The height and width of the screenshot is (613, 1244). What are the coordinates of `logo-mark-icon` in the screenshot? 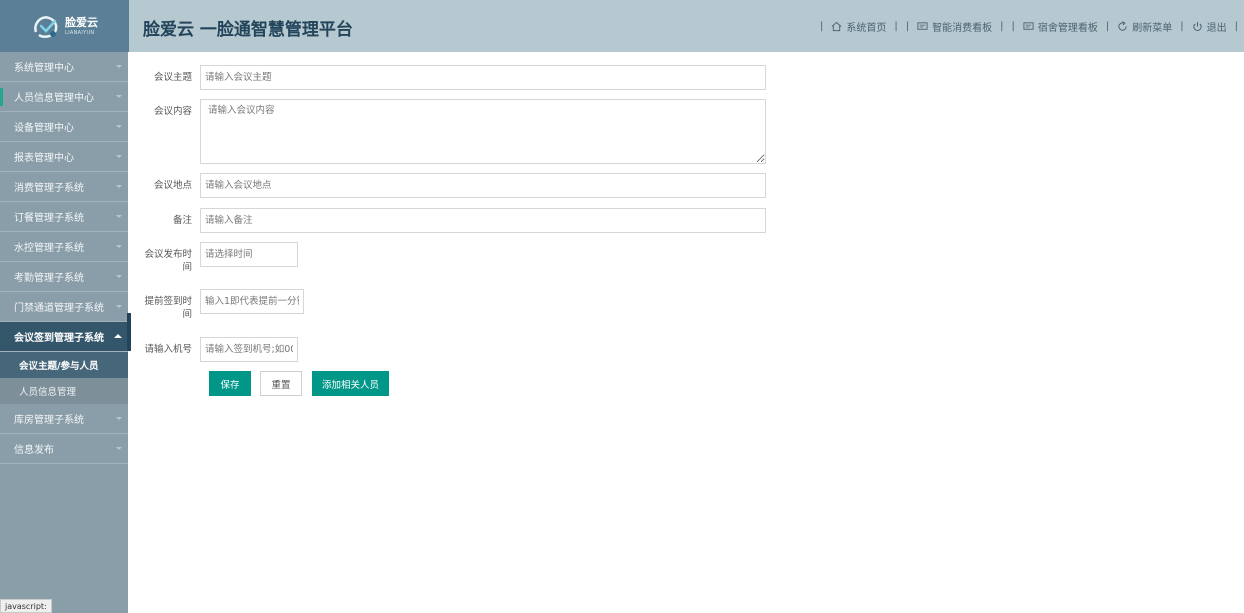 It's located at (46, 26).